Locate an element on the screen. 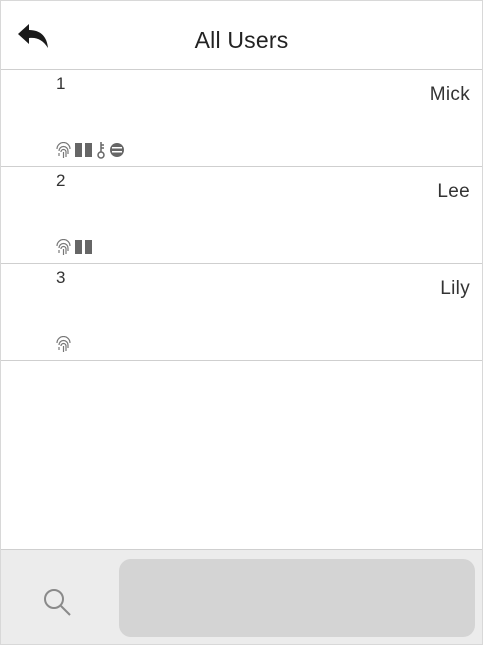  user-name: Lee is located at coordinates (453, 191).